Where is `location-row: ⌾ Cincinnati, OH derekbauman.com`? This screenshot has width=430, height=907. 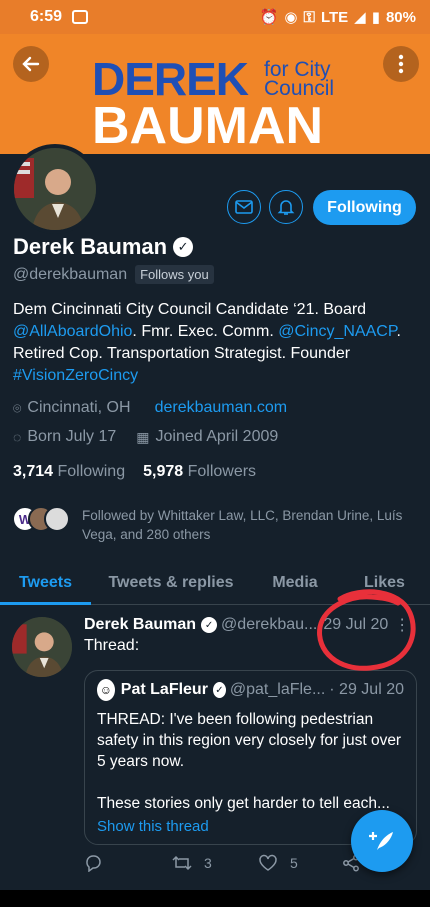 location-row: ⌾ Cincinnati, OH derekbauman.com is located at coordinates (150, 408).